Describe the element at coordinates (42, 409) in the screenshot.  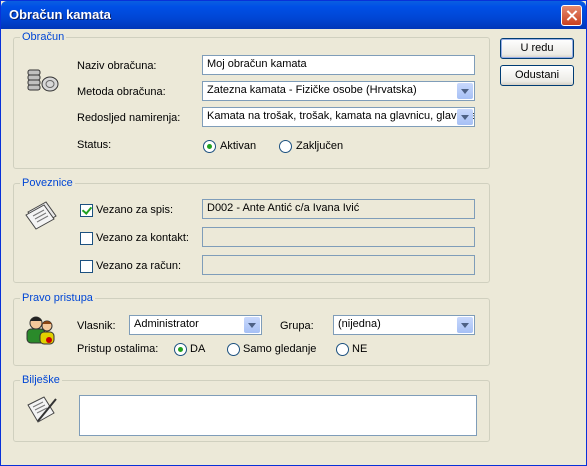
I see `notes-icon` at that location.